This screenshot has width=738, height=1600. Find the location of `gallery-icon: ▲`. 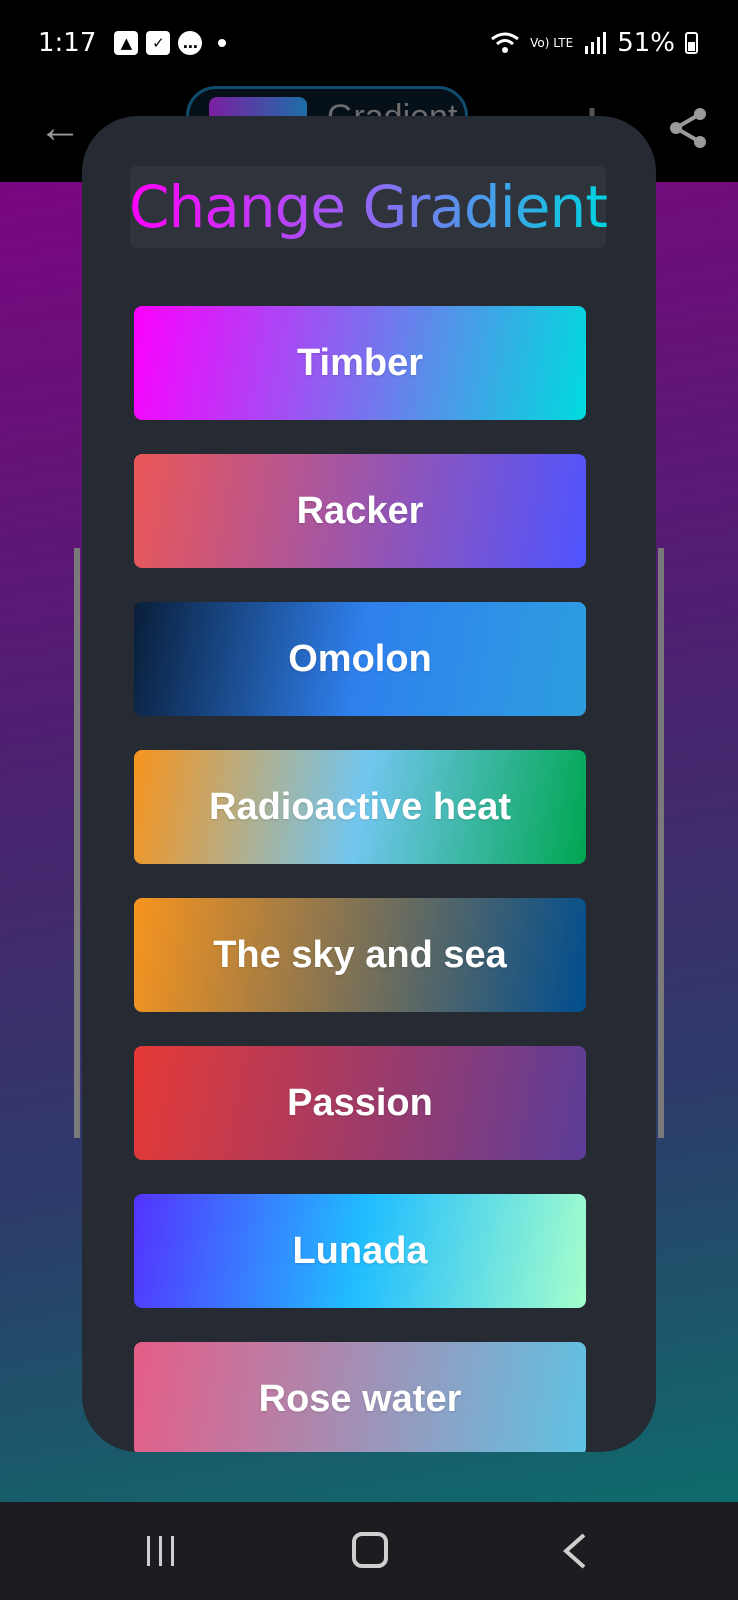

gallery-icon: ▲ is located at coordinates (126, 43).